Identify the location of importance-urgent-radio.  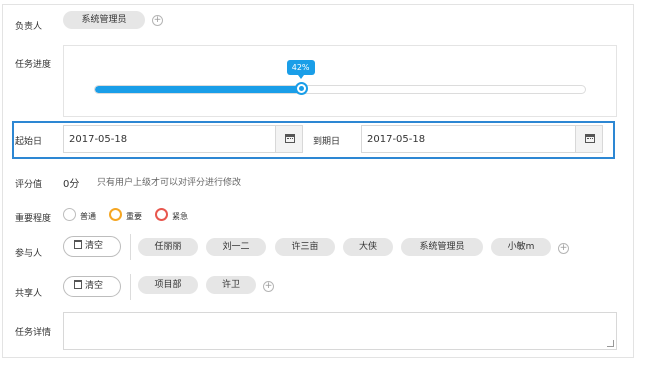
(161, 214).